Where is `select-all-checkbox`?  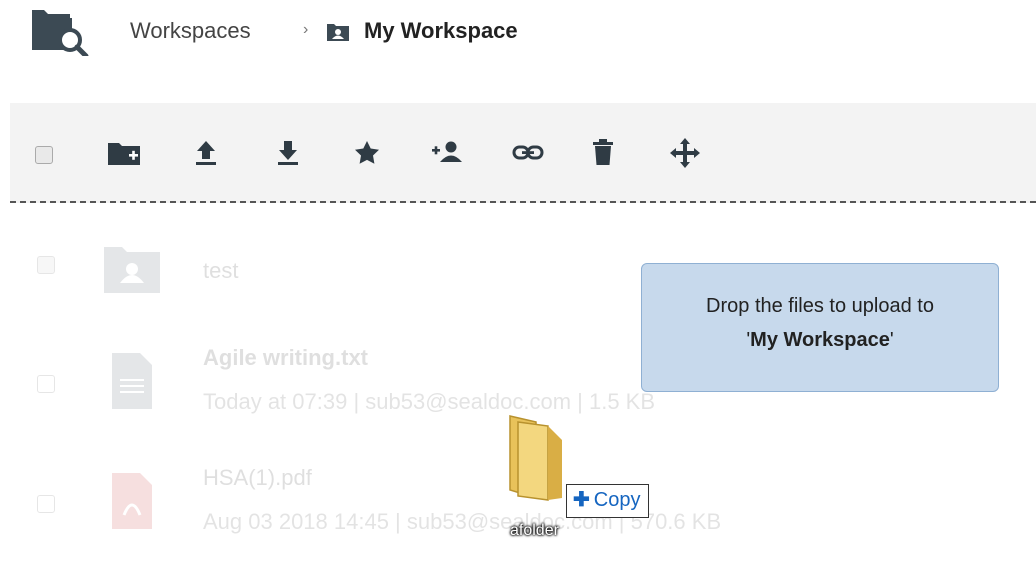 select-all-checkbox is located at coordinates (44, 155).